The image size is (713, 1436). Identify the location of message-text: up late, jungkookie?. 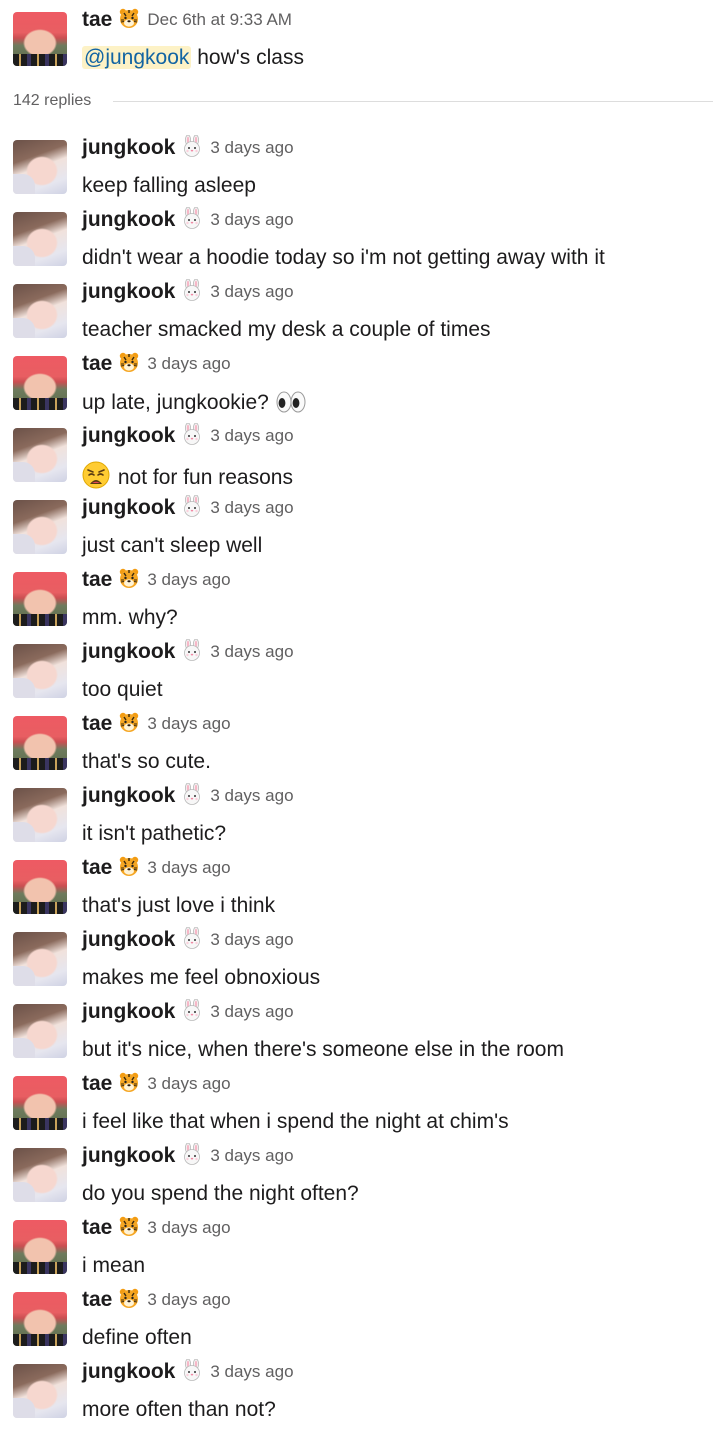
(194, 402).